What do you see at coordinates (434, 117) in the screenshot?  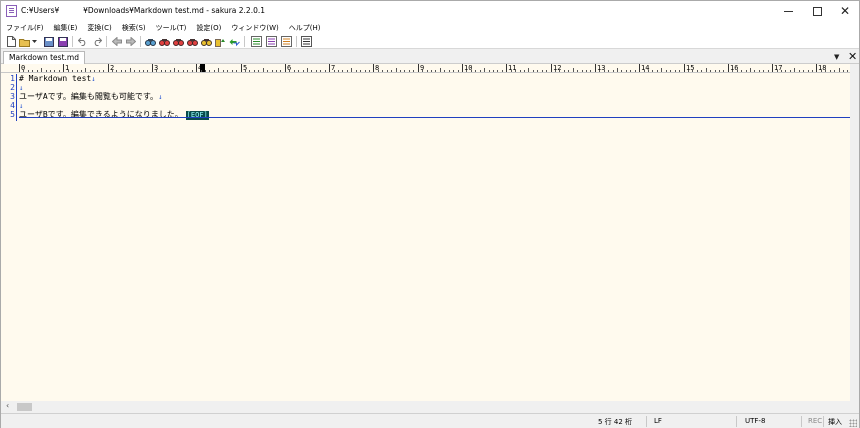 I see `cursor-line-underline` at bounding box center [434, 117].